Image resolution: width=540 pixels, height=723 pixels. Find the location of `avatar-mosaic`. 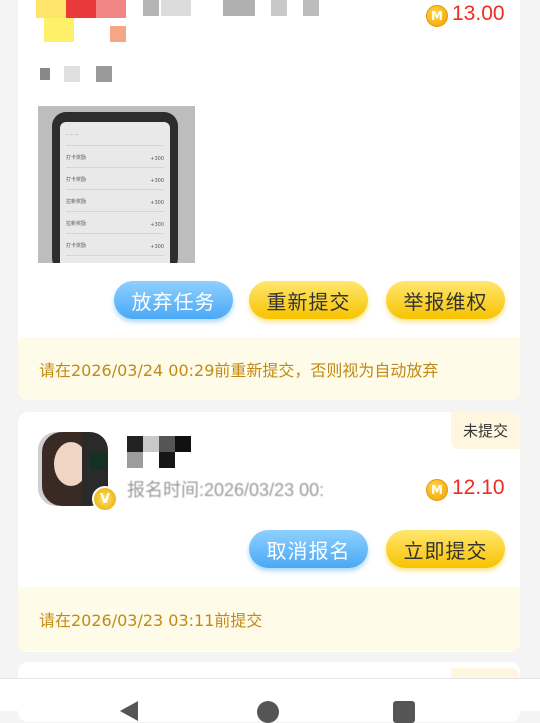

avatar-mosaic is located at coordinates (81, 22).